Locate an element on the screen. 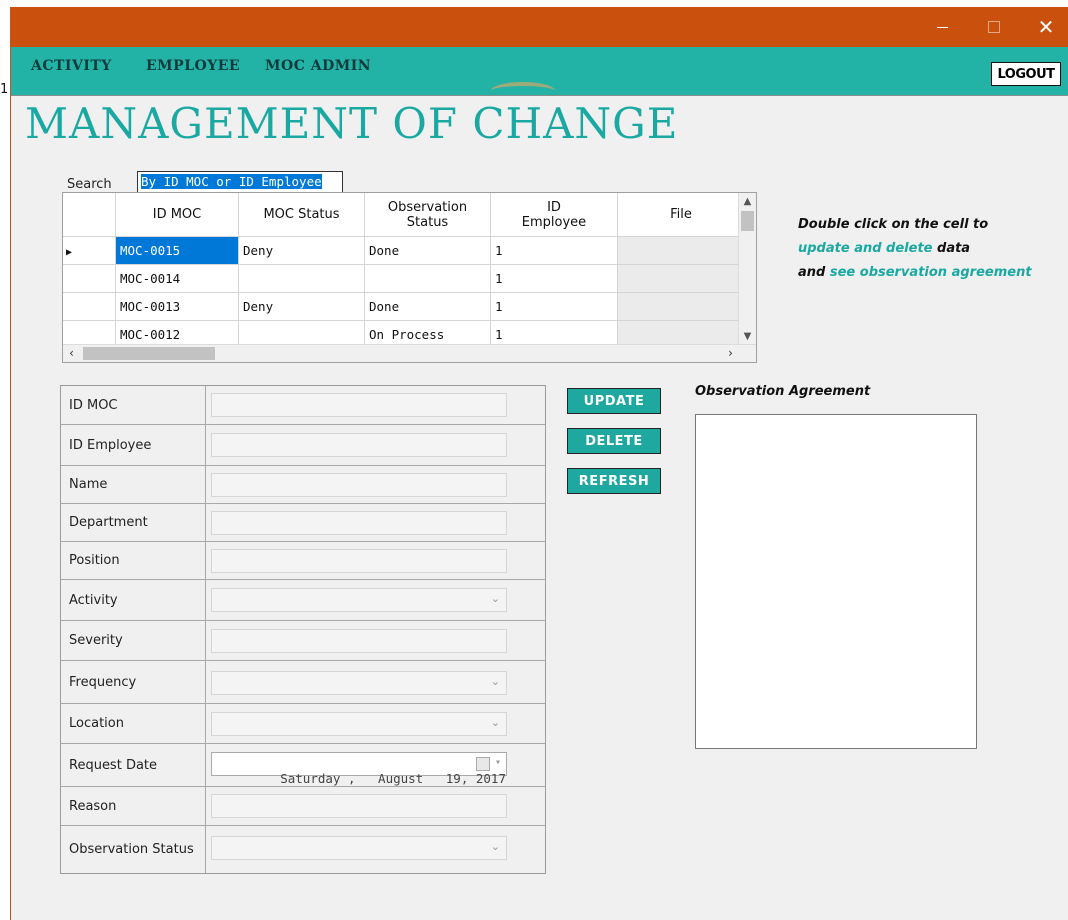 The image size is (1068, 920). current-row-icon: ▶ is located at coordinates (69, 252).